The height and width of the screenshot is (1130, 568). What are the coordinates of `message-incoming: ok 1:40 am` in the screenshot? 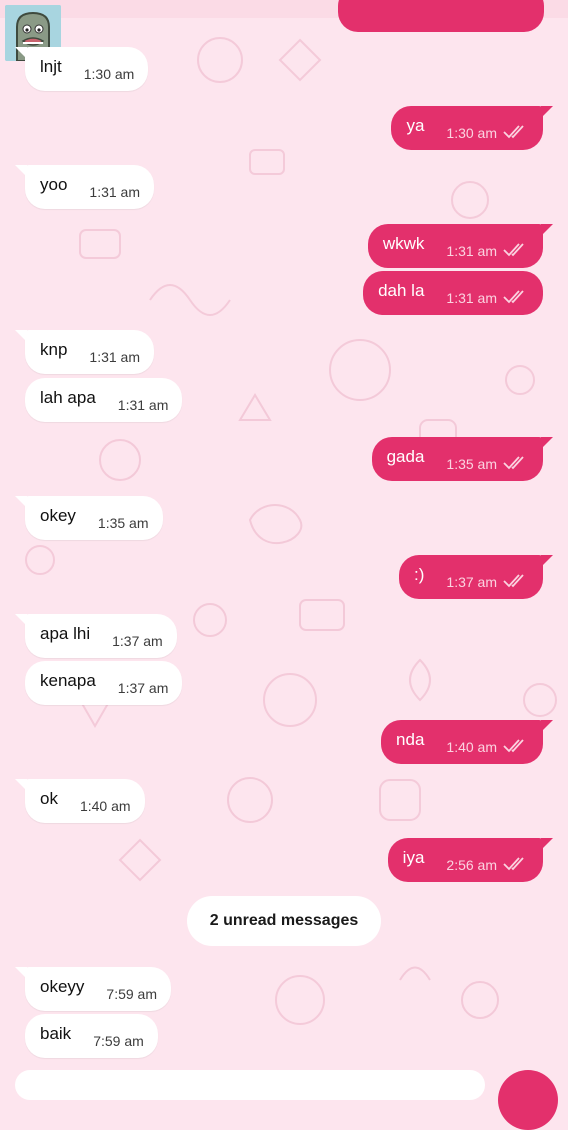 It's located at (80, 801).